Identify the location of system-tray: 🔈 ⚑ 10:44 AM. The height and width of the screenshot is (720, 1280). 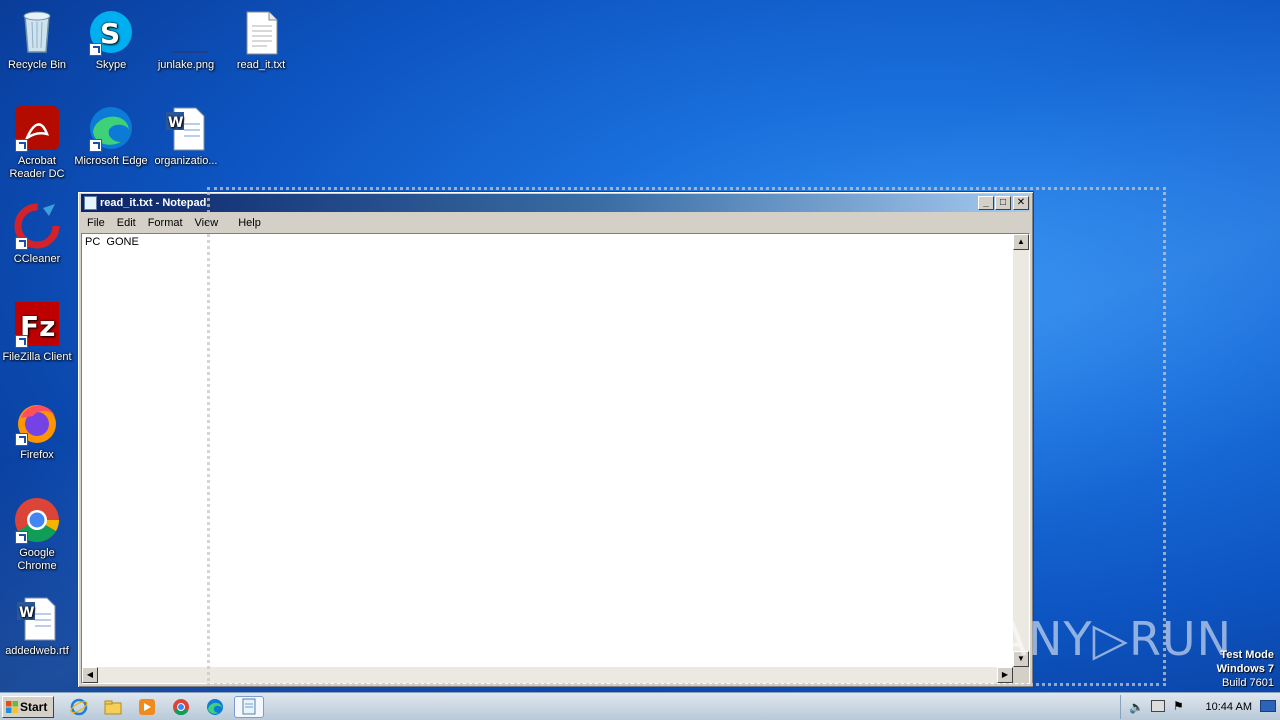
(1200, 707).